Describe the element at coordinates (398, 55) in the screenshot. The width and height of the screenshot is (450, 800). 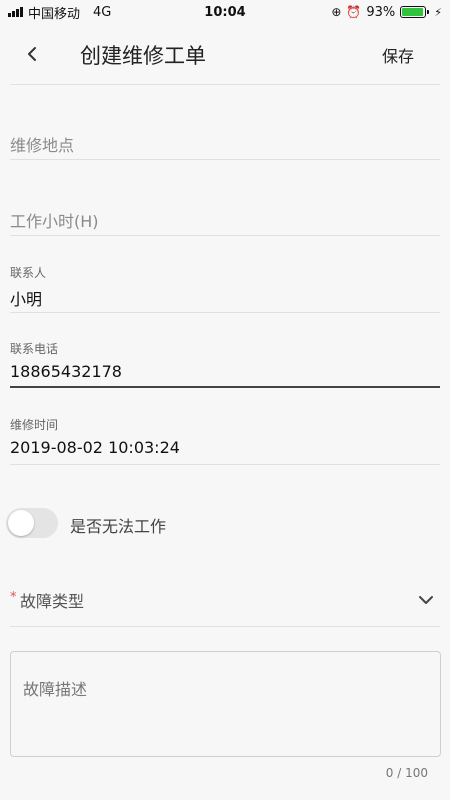
I see `save-button: 保存` at that location.